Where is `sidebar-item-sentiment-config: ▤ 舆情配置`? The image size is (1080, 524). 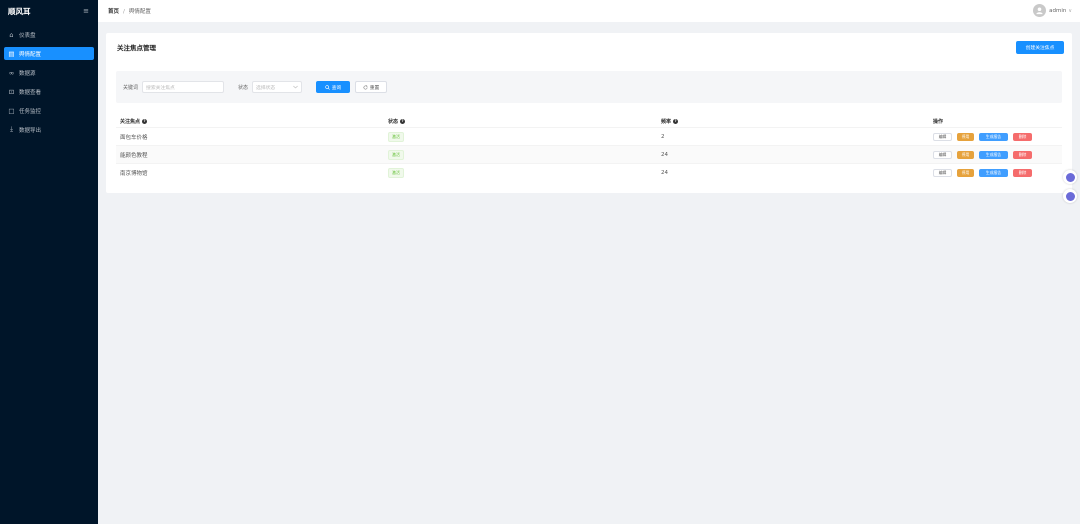
sidebar-item-sentiment-config: ▤ 舆情配置 is located at coordinates (49, 53).